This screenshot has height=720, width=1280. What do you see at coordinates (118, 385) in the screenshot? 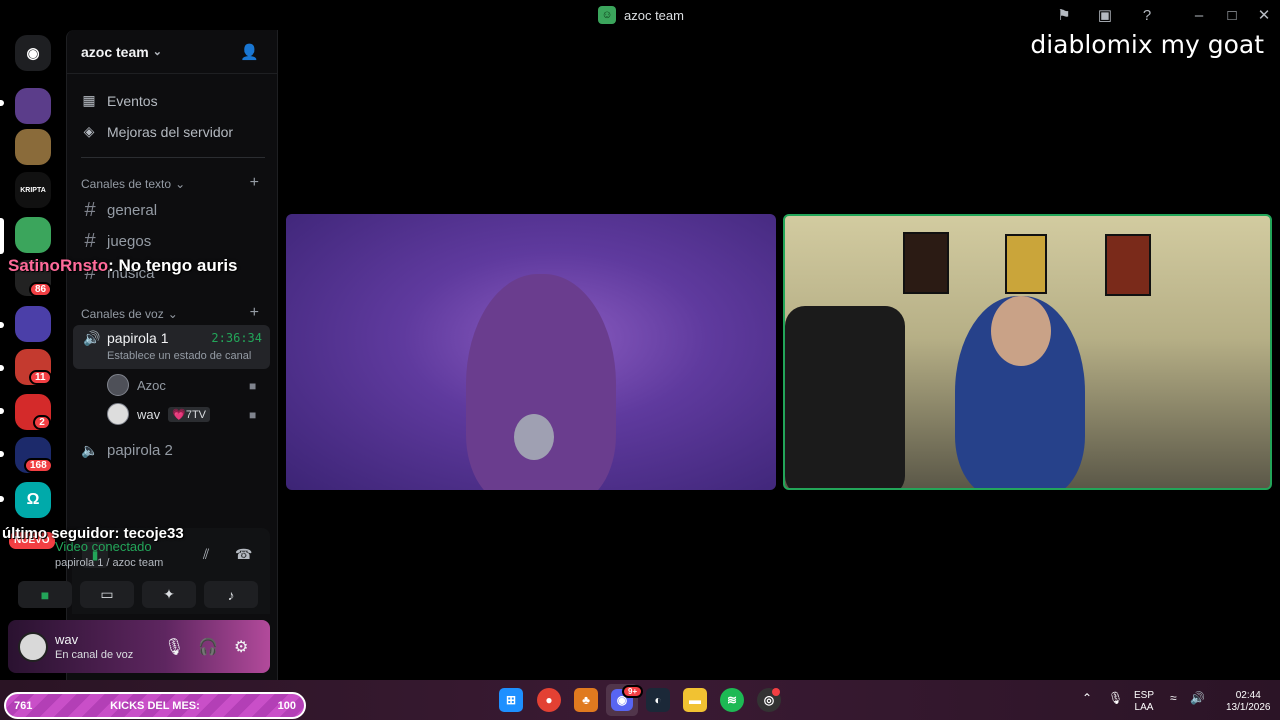
I see `avatar` at bounding box center [118, 385].